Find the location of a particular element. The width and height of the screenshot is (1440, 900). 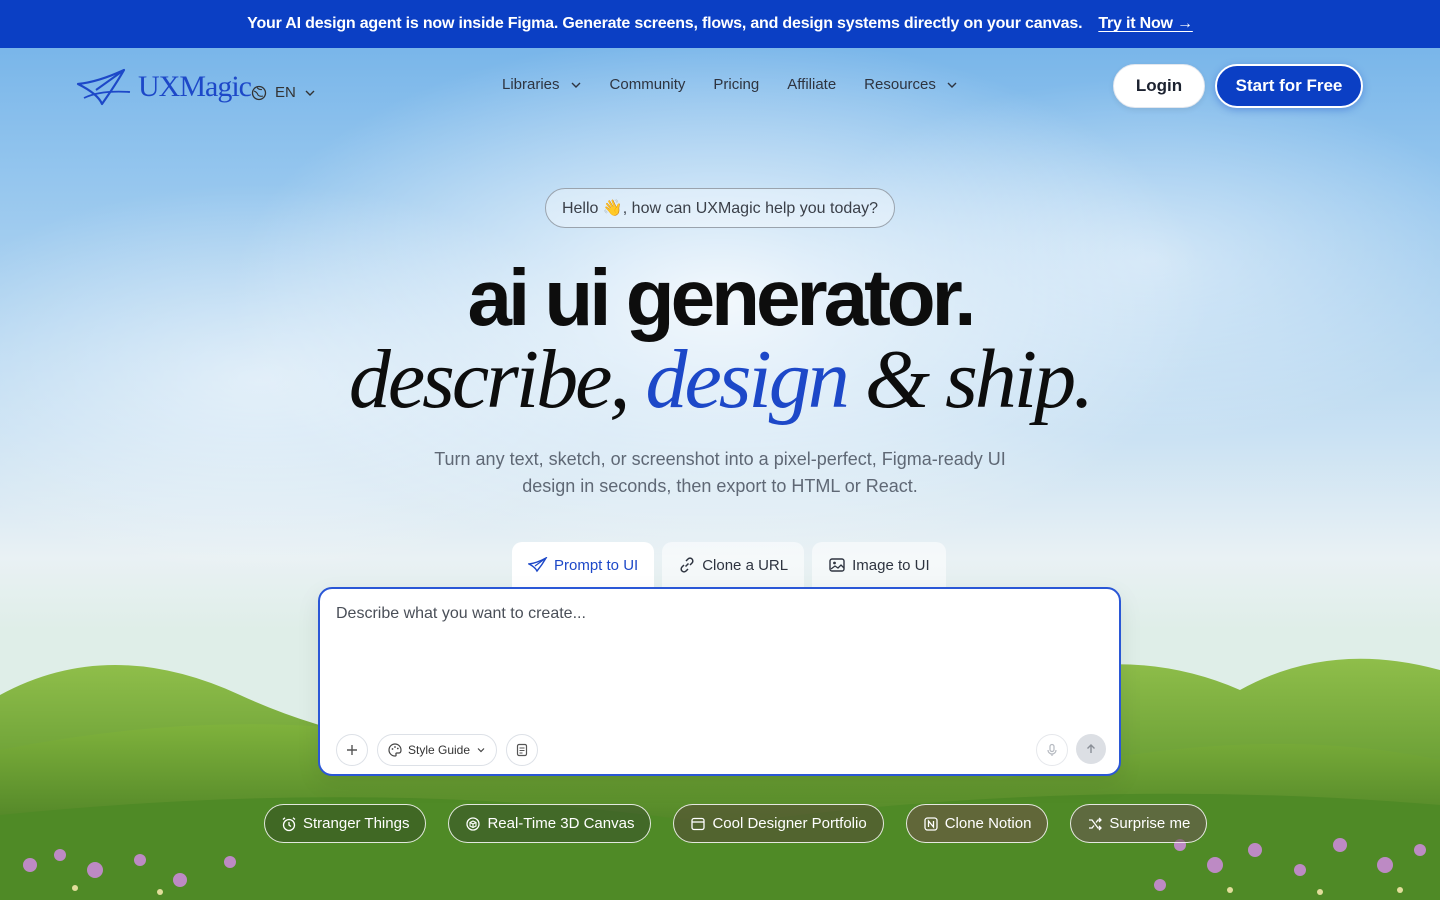

language-label: EN is located at coordinates (285, 92).